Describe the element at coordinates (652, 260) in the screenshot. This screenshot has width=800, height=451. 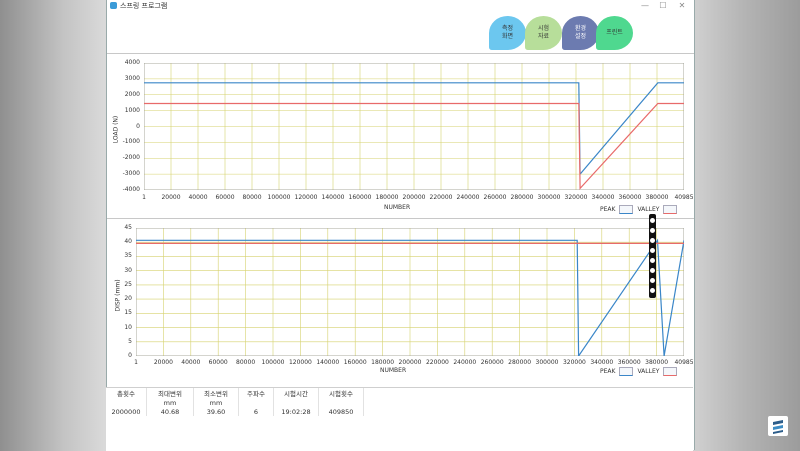
I see `volume-icon` at that location.